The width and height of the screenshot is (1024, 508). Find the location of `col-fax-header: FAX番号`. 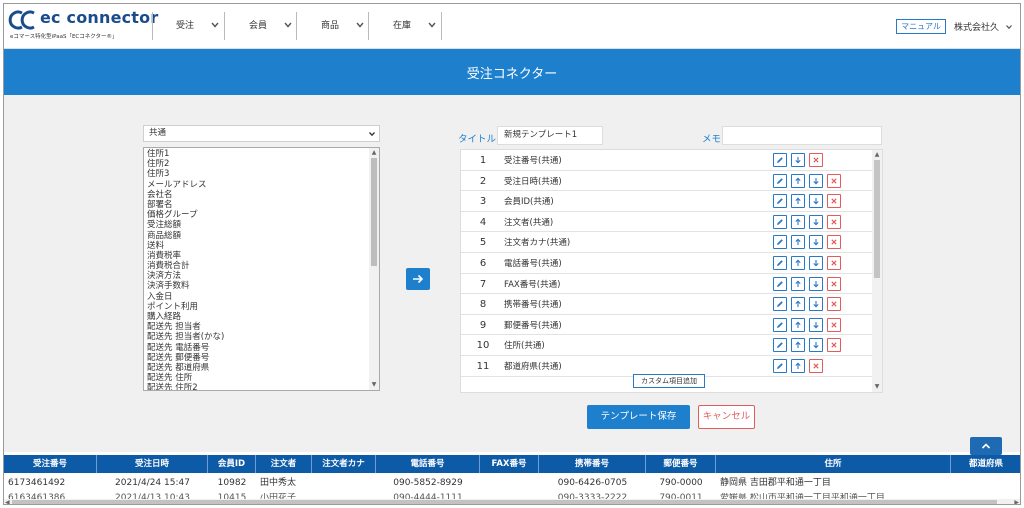

col-fax-header: FAX番号 is located at coordinates (509, 464).